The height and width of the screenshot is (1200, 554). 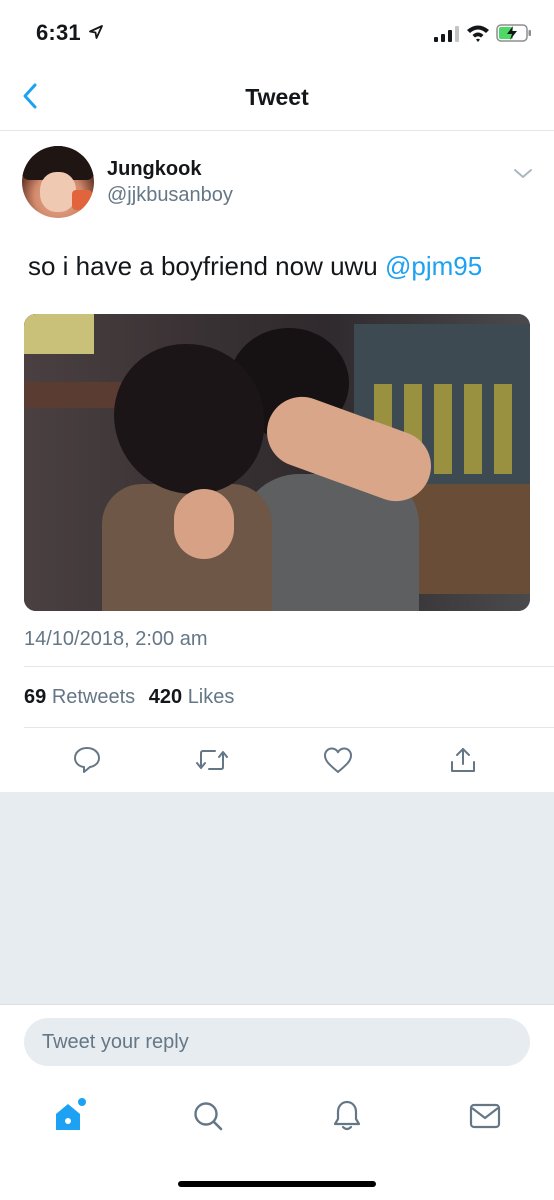 I want to click on page-title: Tweet, so click(x=277, y=97).